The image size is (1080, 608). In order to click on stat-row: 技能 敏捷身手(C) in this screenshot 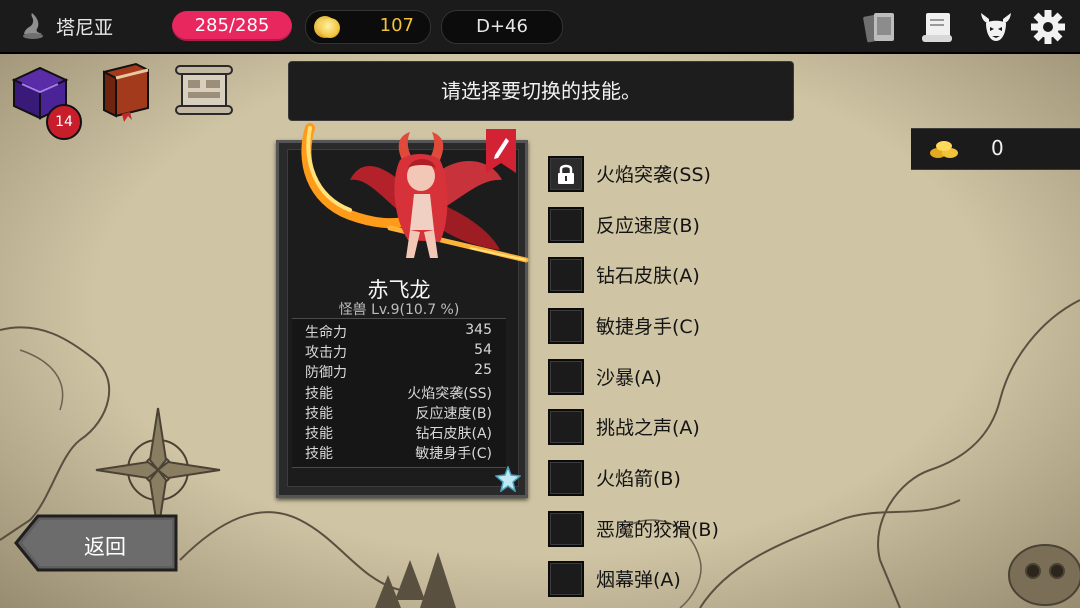, I will do `click(399, 453)`.